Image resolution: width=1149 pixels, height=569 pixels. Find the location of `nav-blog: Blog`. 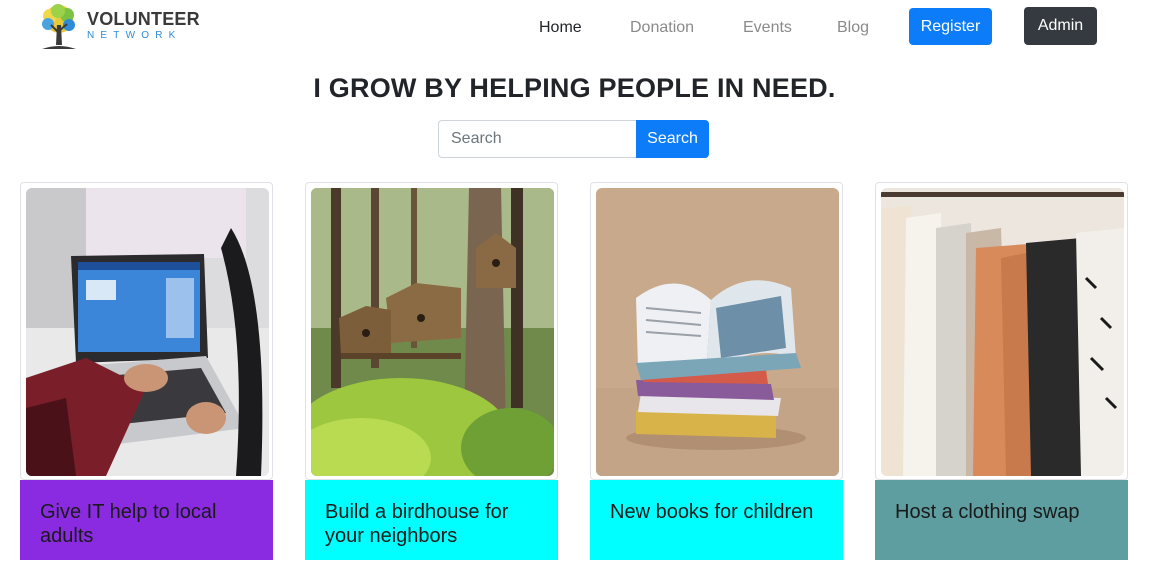

nav-blog: Blog is located at coordinates (853, 28).